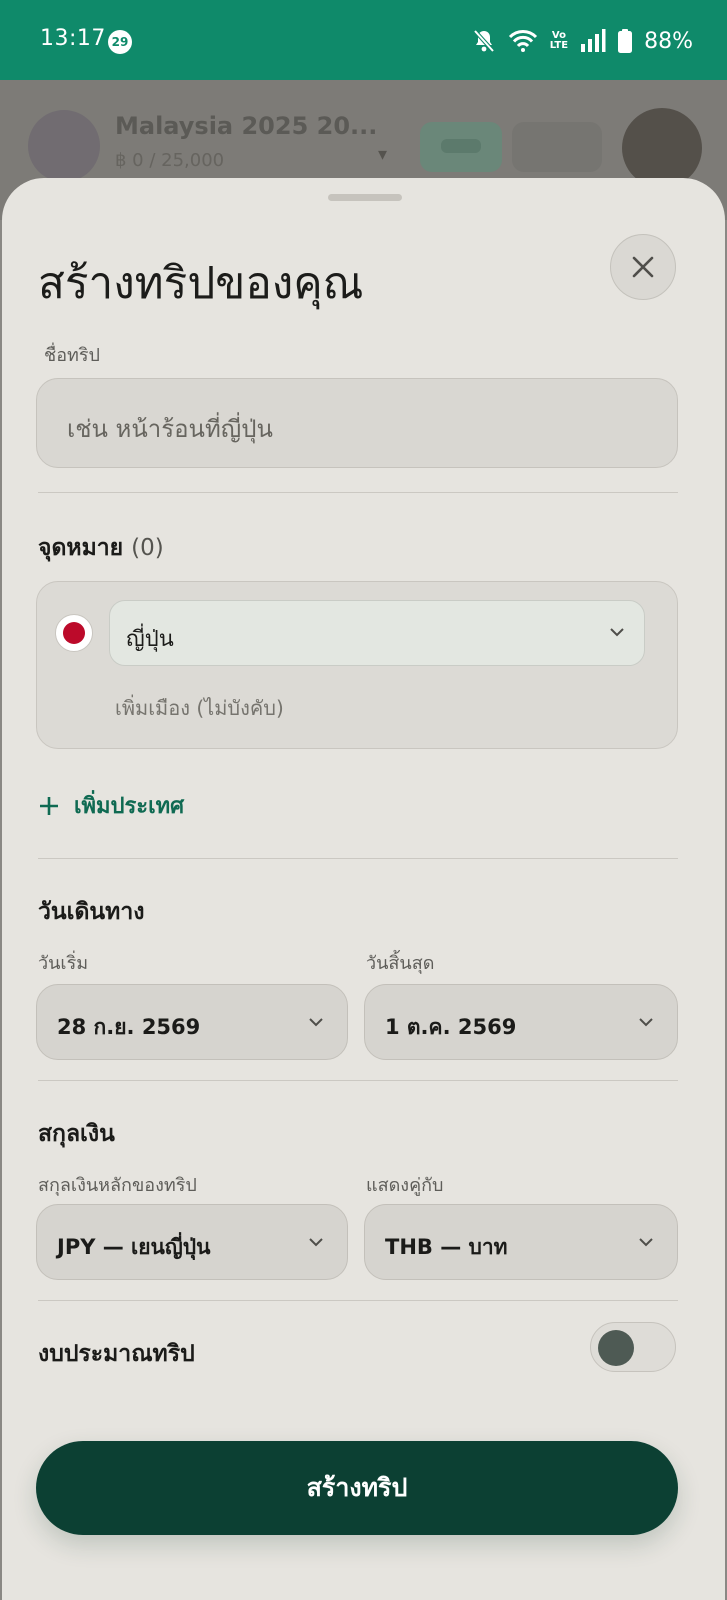  I want to click on status-icons: Vo LTE 88%, so click(582, 41).